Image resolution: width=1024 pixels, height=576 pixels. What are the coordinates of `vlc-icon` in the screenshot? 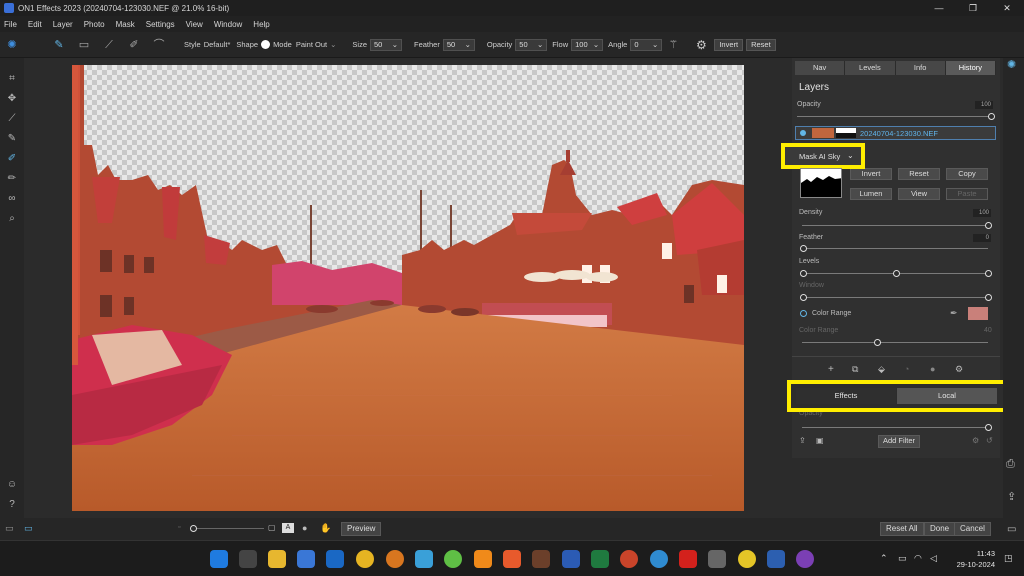 It's located at (483, 559).